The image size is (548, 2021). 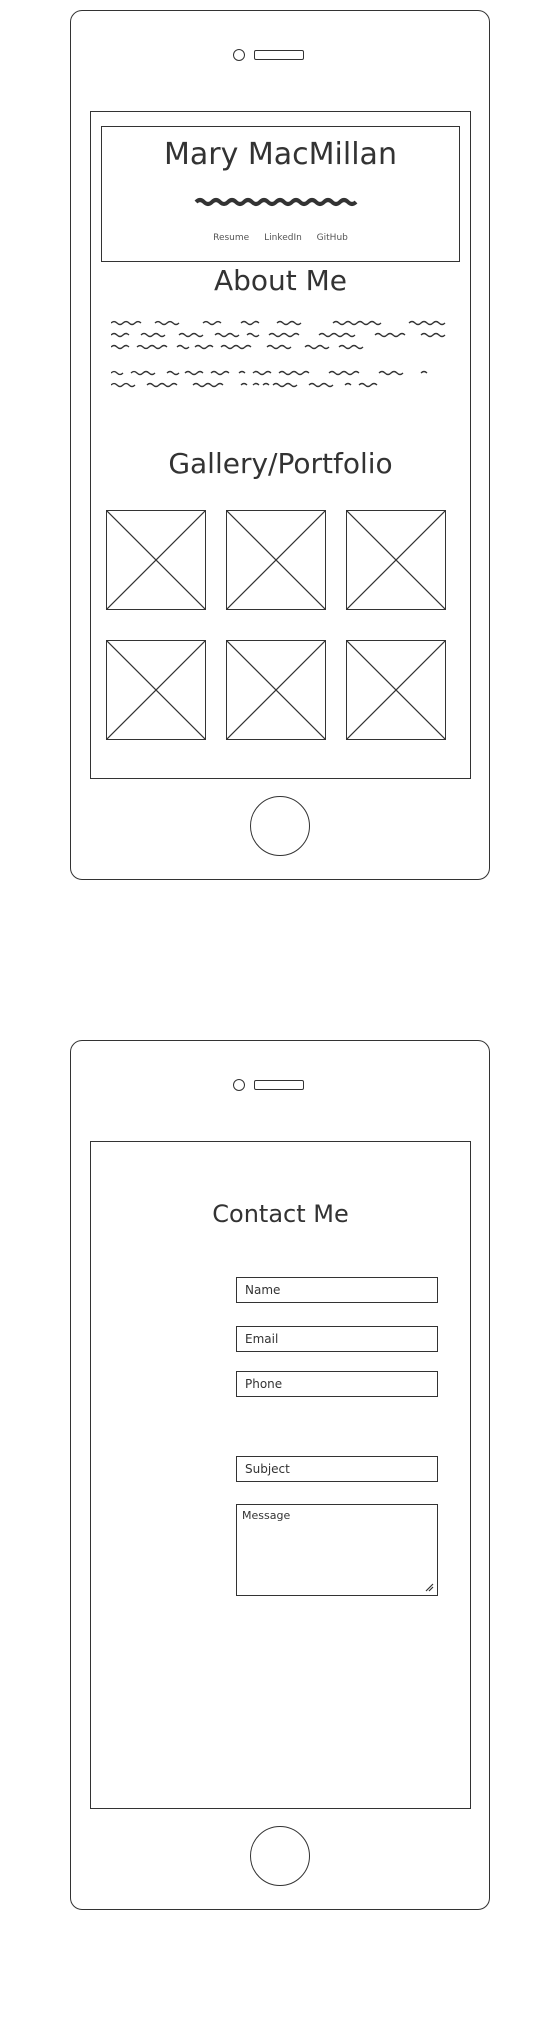 What do you see at coordinates (276, 202) in the screenshot?
I see `subtitle-scribble` at bounding box center [276, 202].